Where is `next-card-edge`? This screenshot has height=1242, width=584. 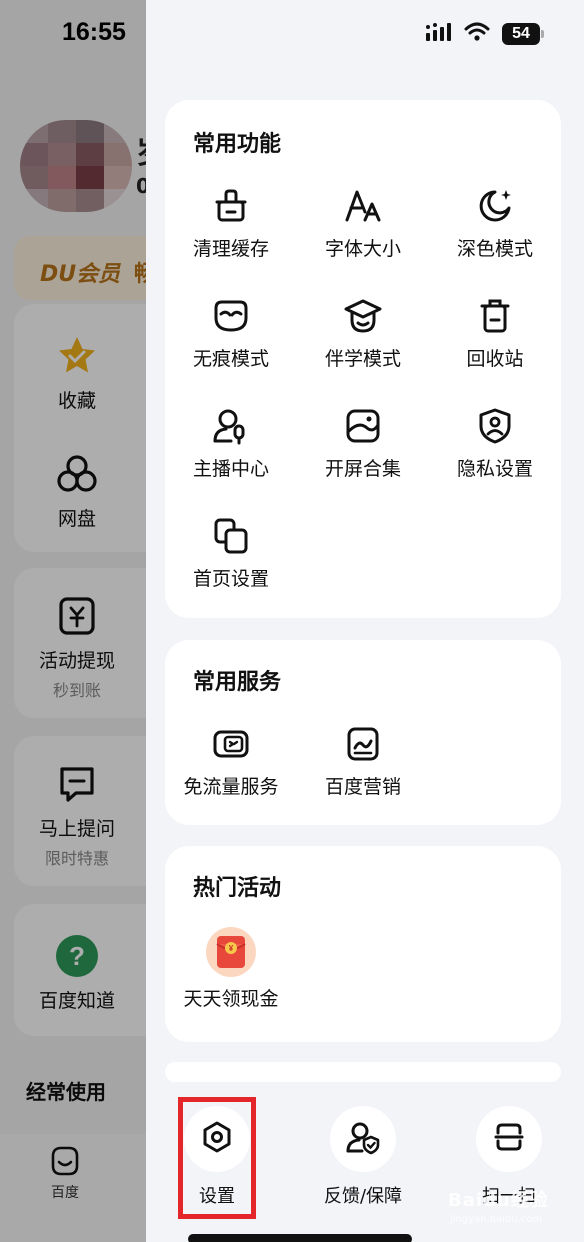
next-card-edge is located at coordinates (363, 1072).